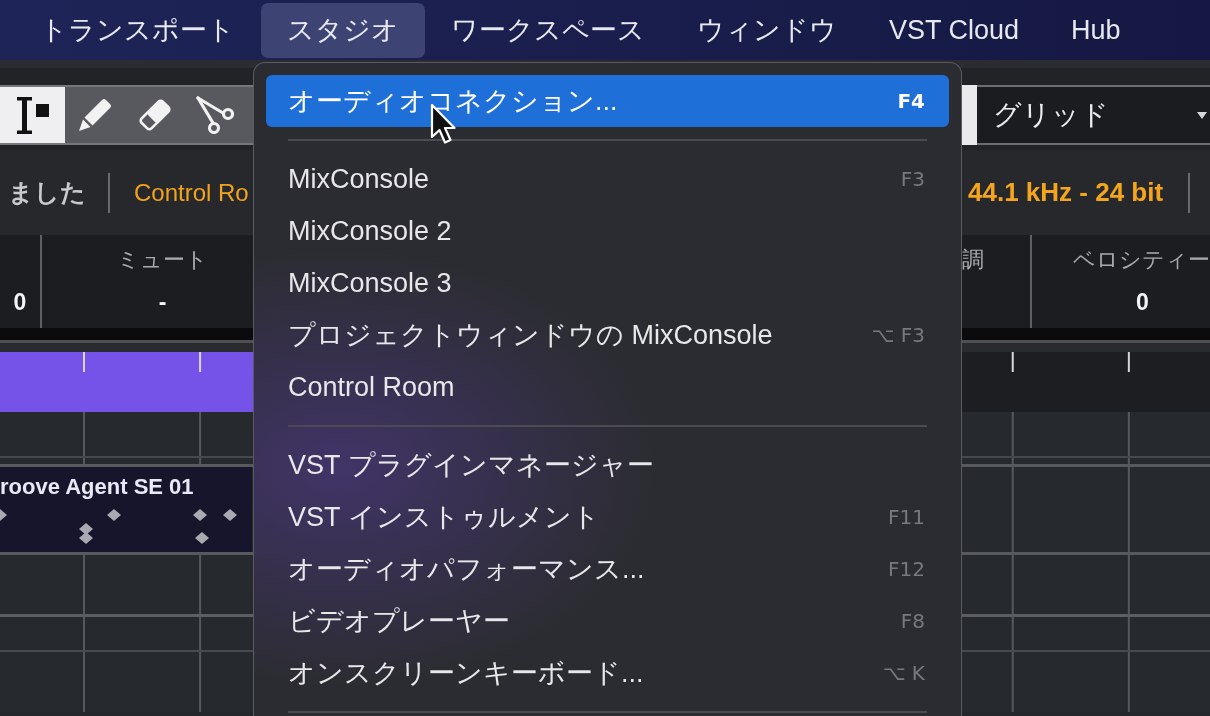  Describe the element at coordinates (607, 465) in the screenshot. I see `menu-item: VST プラグインマネージャー` at that location.